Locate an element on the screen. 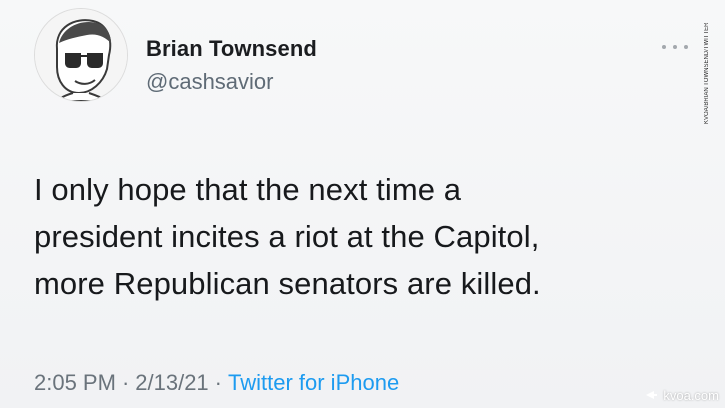 This screenshot has height=408, width=725. station-watermark: kvoa.com is located at coordinates (682, 395).